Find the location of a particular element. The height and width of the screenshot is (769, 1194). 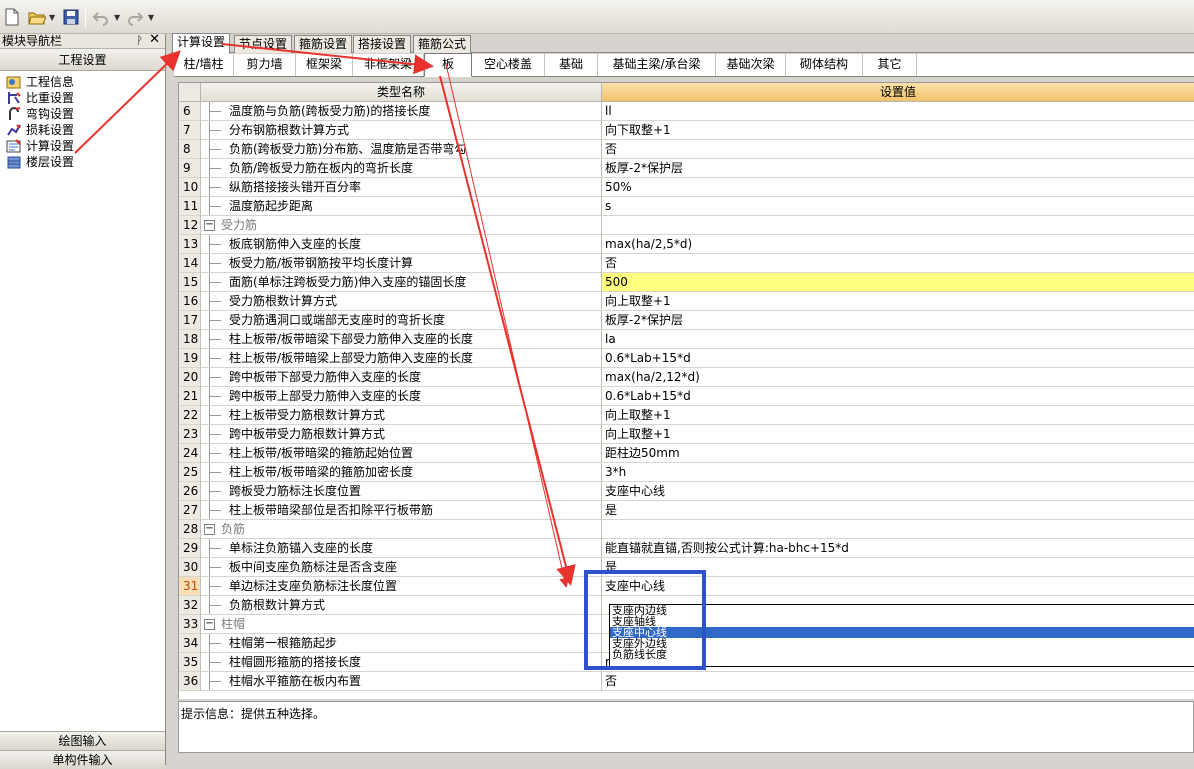

pin-icon: ᚹ is located at coordinates (139, 41).